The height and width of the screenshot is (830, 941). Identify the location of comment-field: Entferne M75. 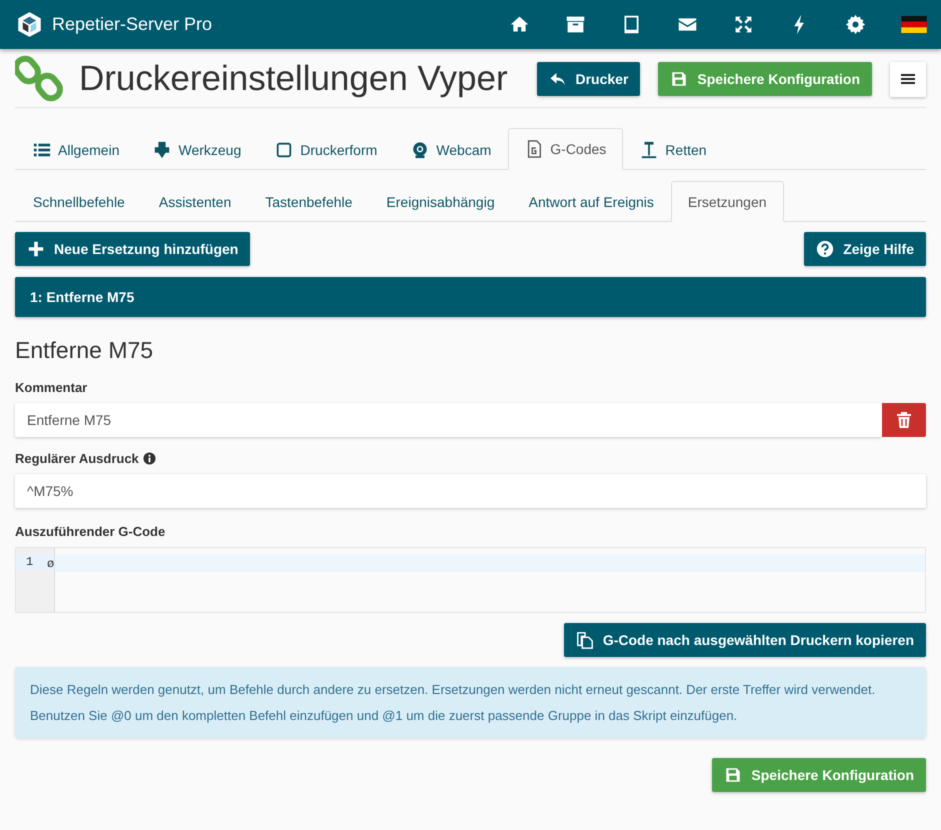
(448, 420).